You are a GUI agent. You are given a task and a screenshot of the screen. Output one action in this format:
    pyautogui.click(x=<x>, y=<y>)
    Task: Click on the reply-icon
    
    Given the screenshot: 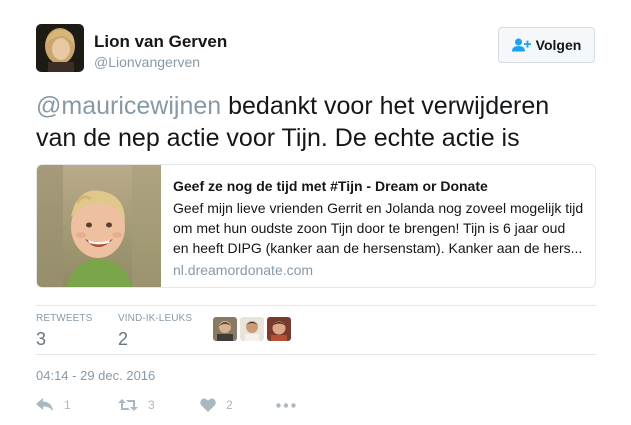 What is the action you would take?
    pyautogui.click(x=44, y=404)
    